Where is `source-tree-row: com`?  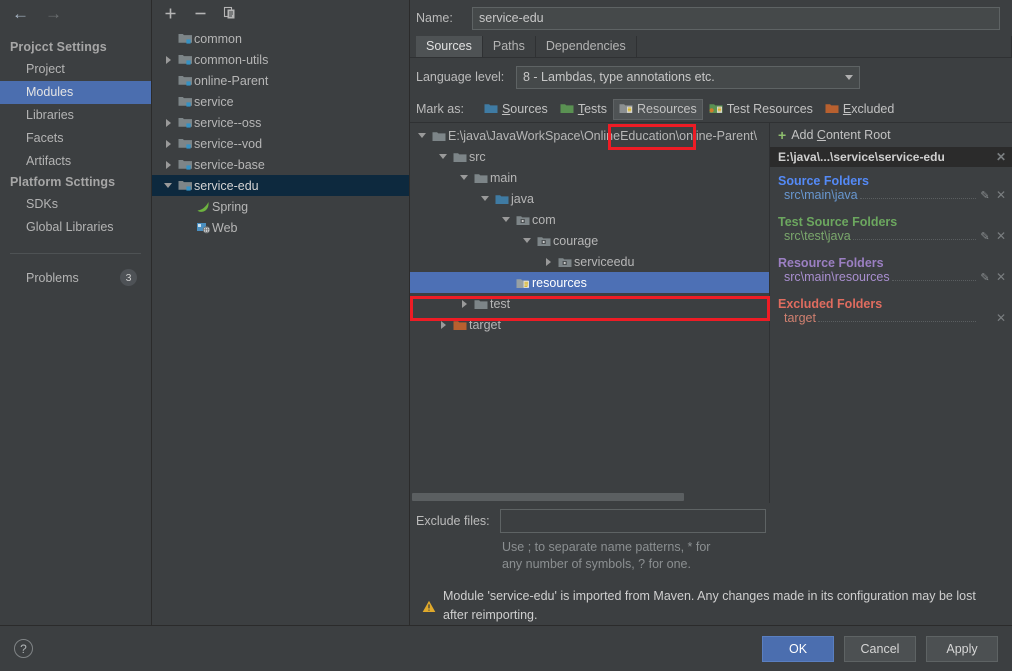 source-tree-row: com is located at coordinates (589, 219).